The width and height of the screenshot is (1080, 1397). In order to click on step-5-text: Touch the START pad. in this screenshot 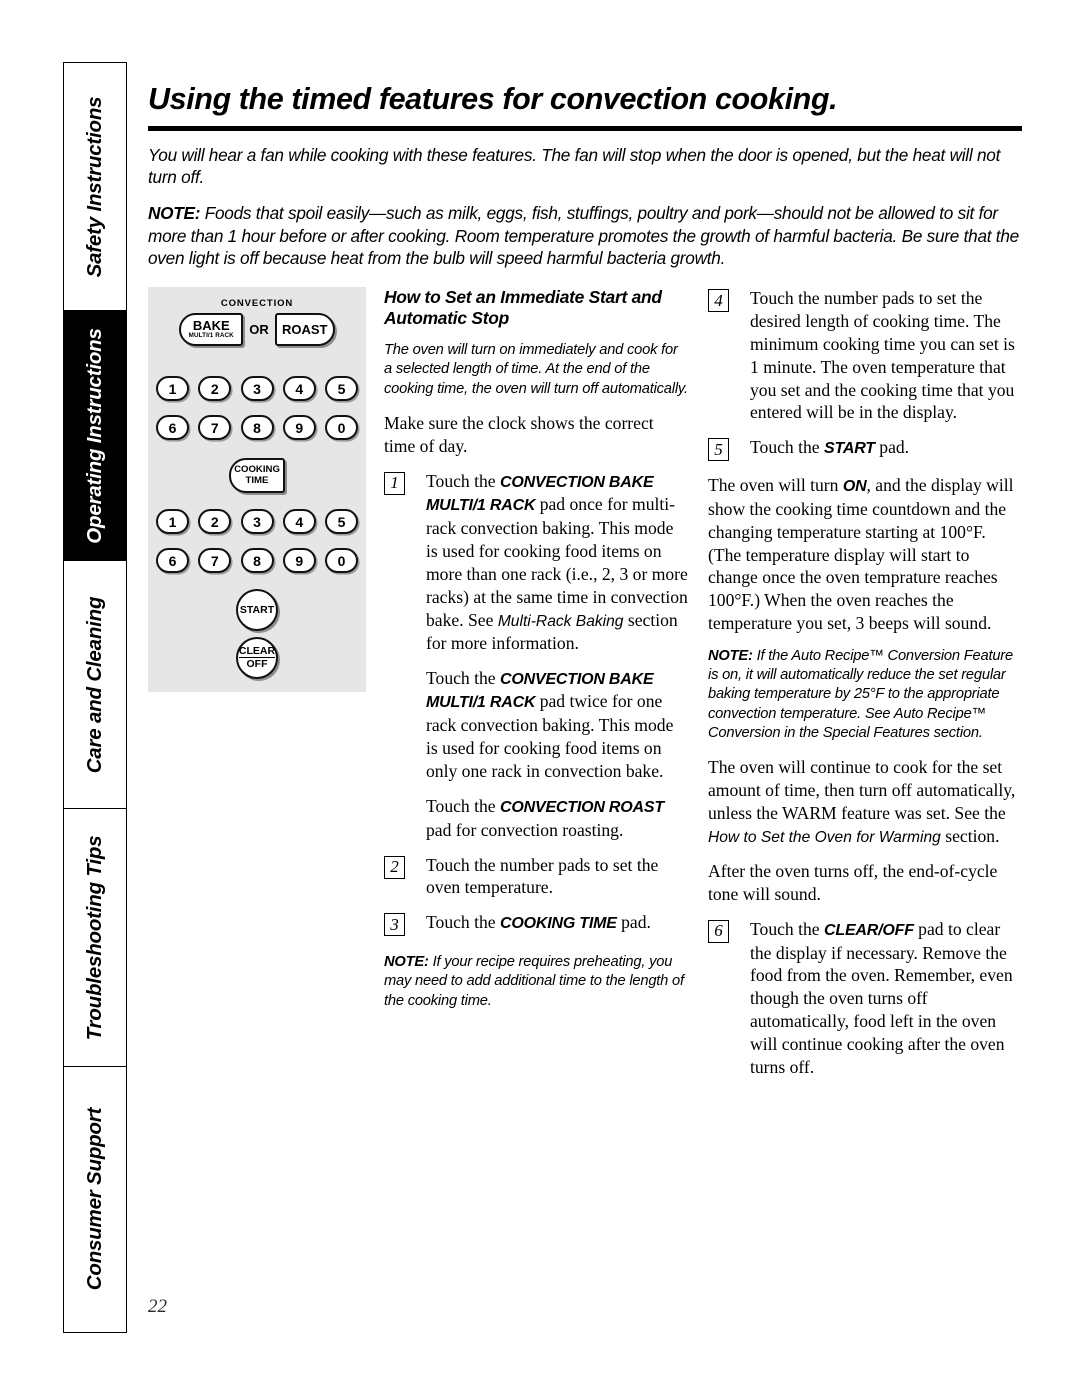, I will do `click(886, 448)`.